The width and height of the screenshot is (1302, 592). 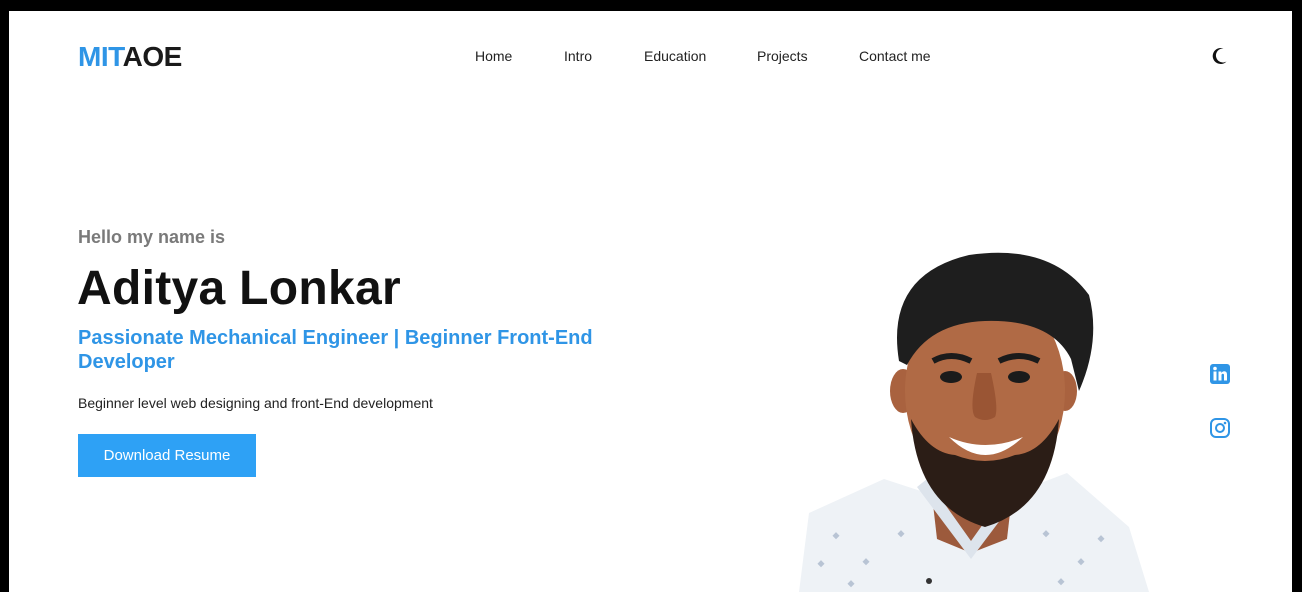 I want to click on nav-projects: Projects, so click(x=782, y=56).